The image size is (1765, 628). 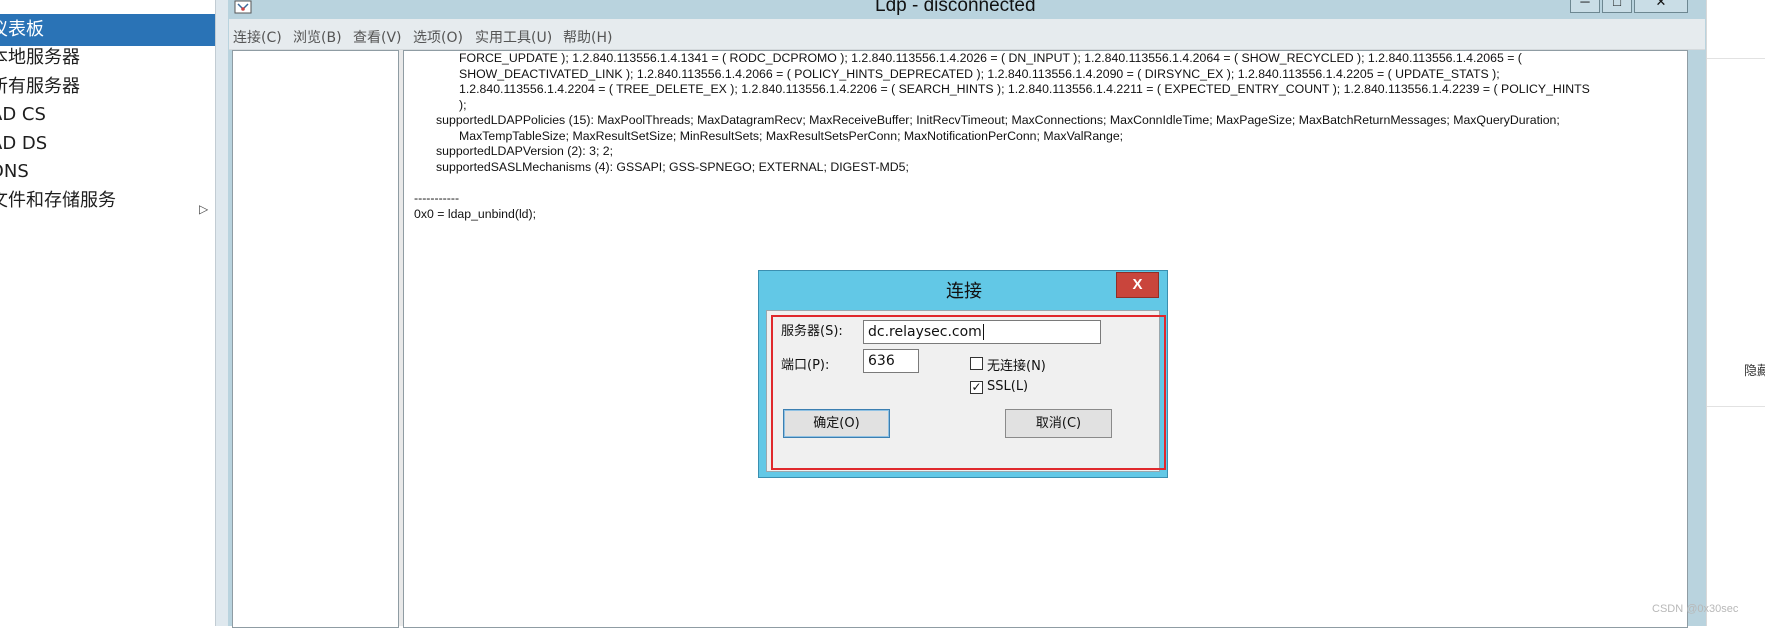 I want to click on title-bar: Ldp - disconnected ─ □ ✕, so click(x=967, y=9).